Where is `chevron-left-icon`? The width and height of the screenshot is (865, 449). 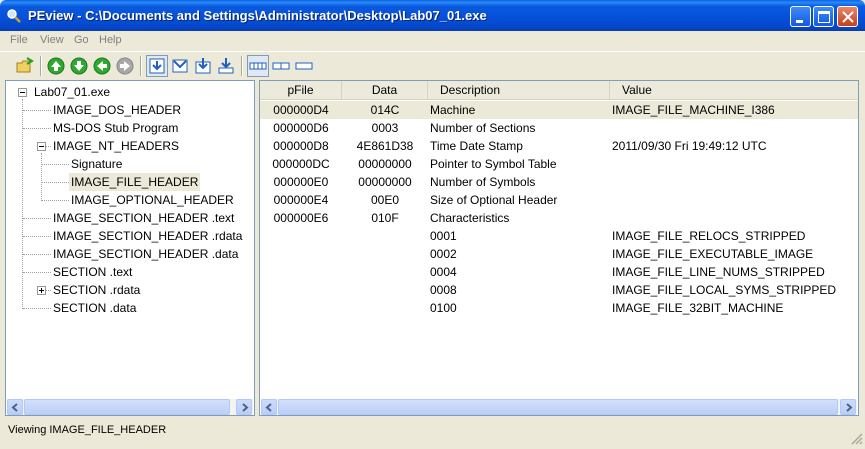
chevron-left-icon is located at coordinates (268, 407).